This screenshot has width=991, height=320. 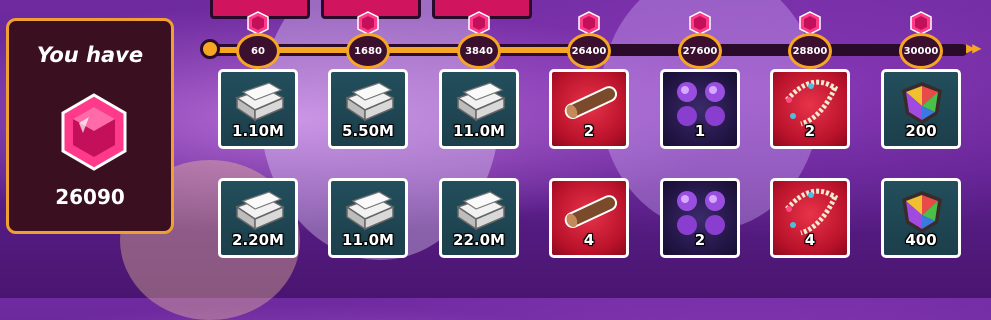 What do you see at coordinates (810, 51) in the screenshot?
I see `milestone-value: 28800` at bounding box center [810, 51].